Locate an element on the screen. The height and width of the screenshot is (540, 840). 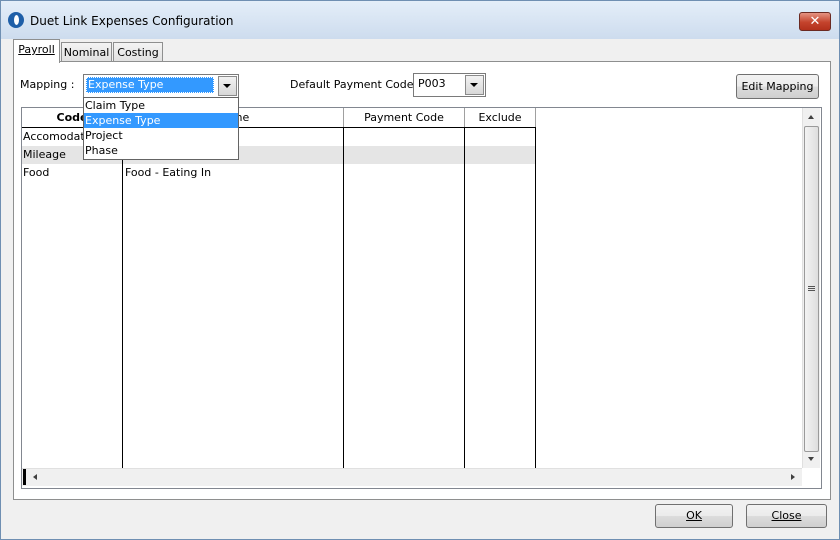
mapping-dropdown-list: Claim Type Expense Type Project Phase is located at coordinates (161, 128).